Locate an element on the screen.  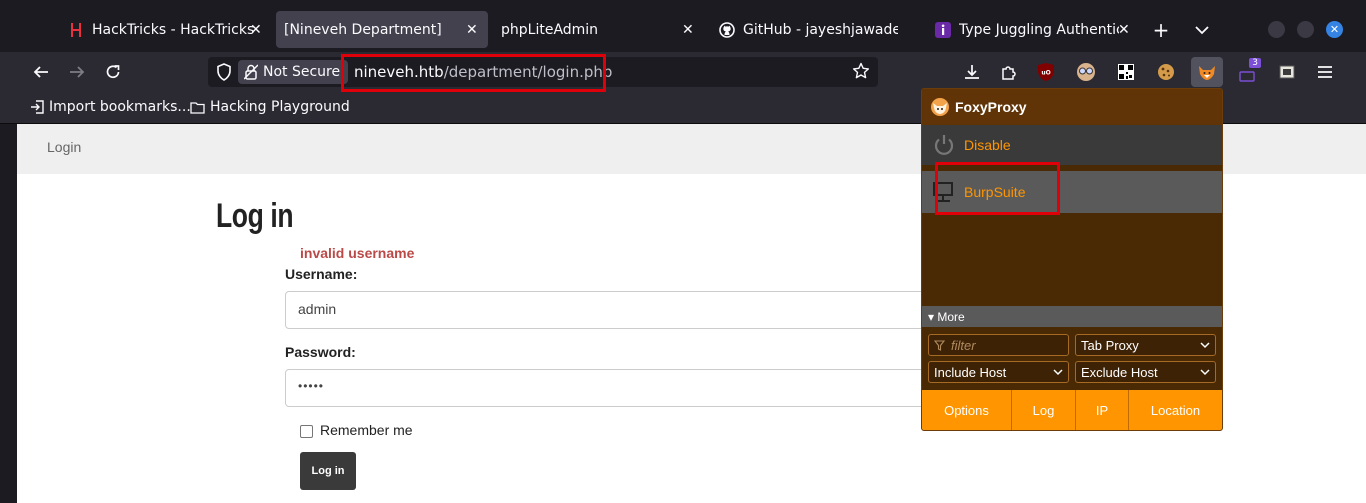
ip-button: IP is located at coordinates (1102, 410).